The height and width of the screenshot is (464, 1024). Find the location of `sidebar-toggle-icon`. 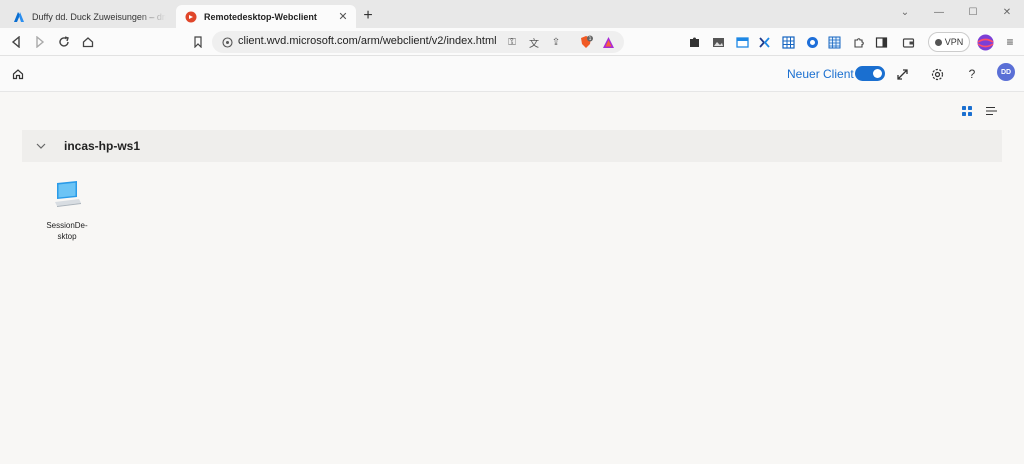

sidebar-toggle-icon is located at coordinates (881, 42).